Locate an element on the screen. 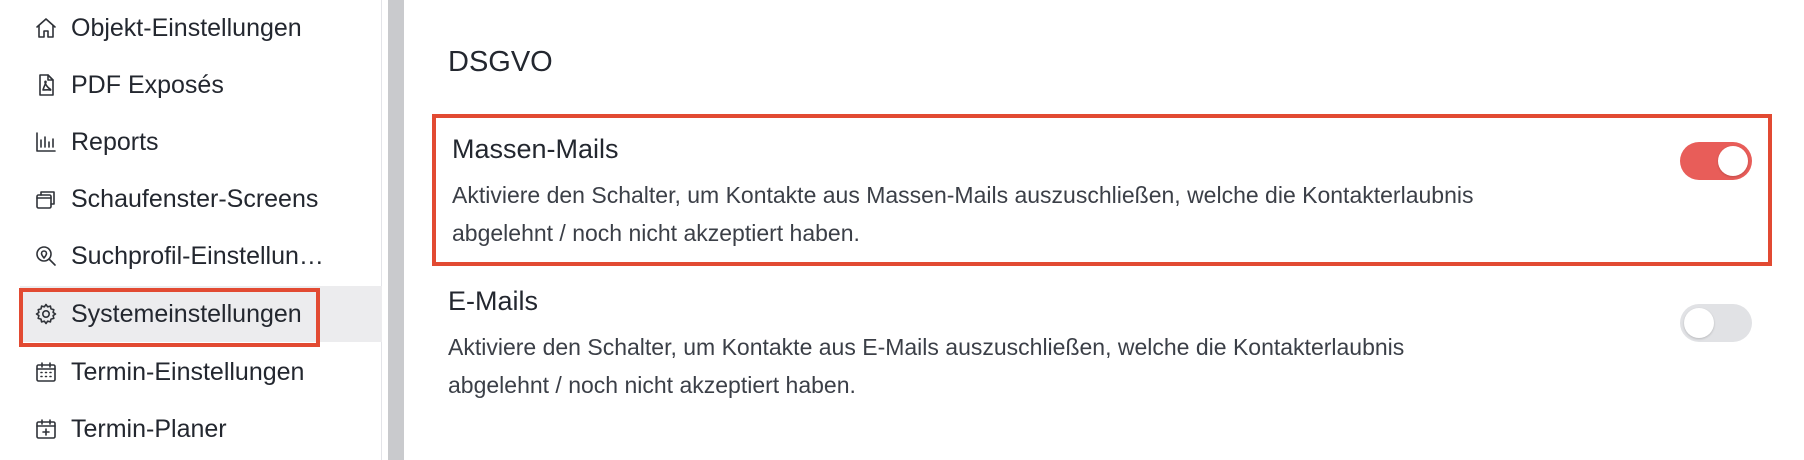 This screenshot has height=460, width=1804. sidebar-item-objekt-einstellungen: Objekt-Einstellungen is located at coordinates (201, 28).